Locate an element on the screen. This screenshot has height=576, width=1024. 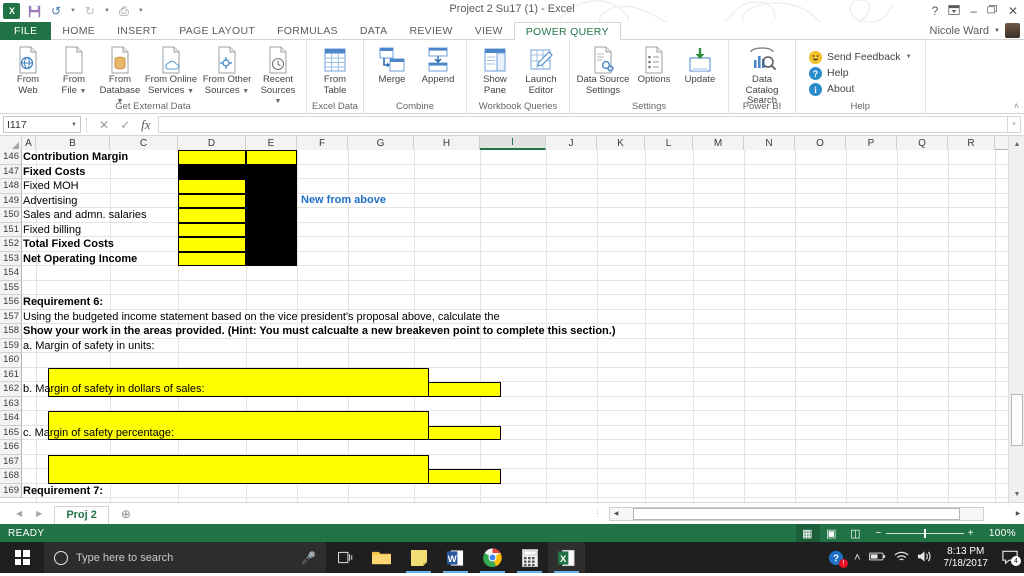
from-table-button: From Table is located at coordinates (335, 69).